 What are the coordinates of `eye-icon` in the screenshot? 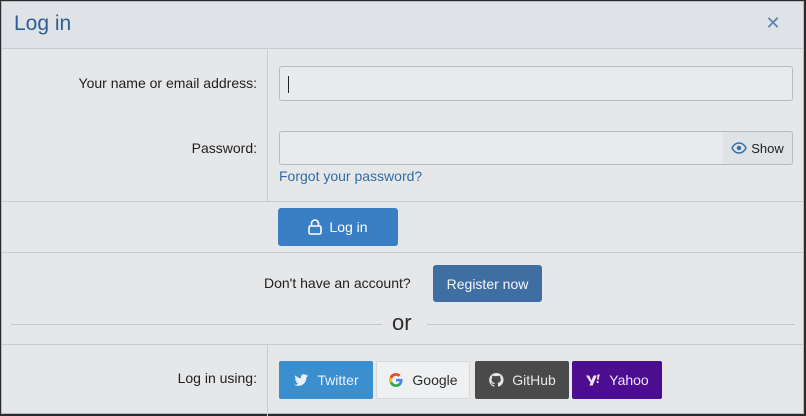 It's located at (739, 148).